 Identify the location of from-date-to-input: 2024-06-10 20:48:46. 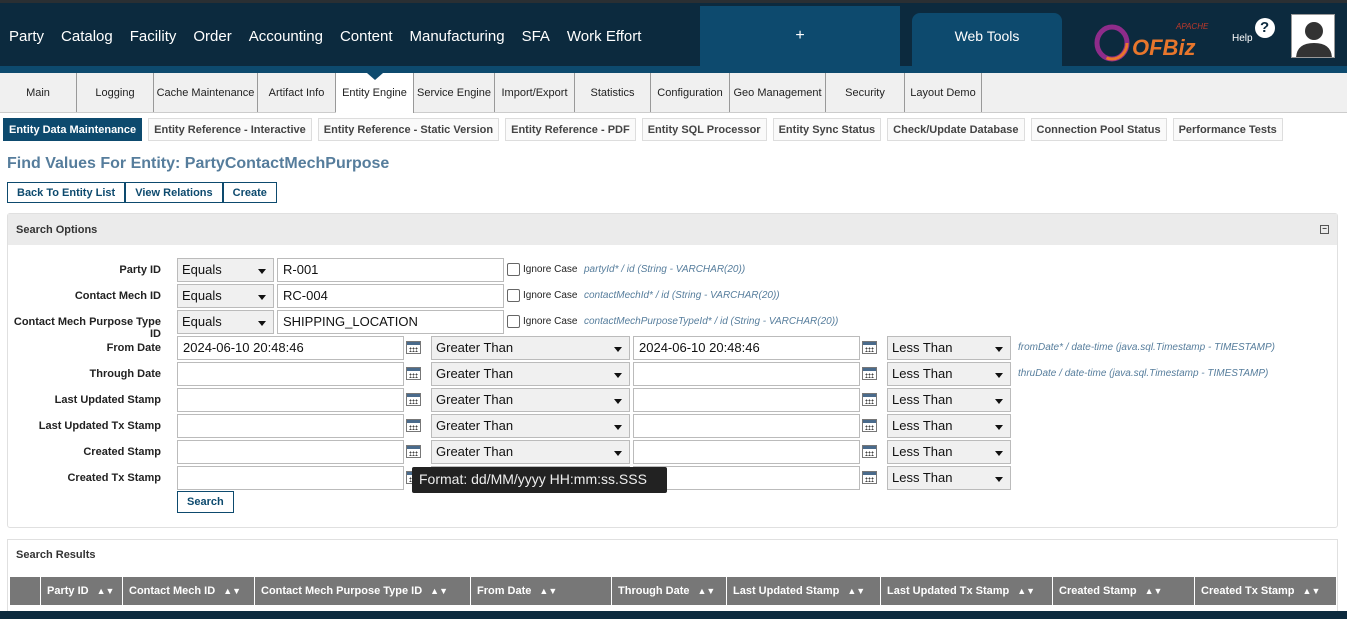
(746, 348).